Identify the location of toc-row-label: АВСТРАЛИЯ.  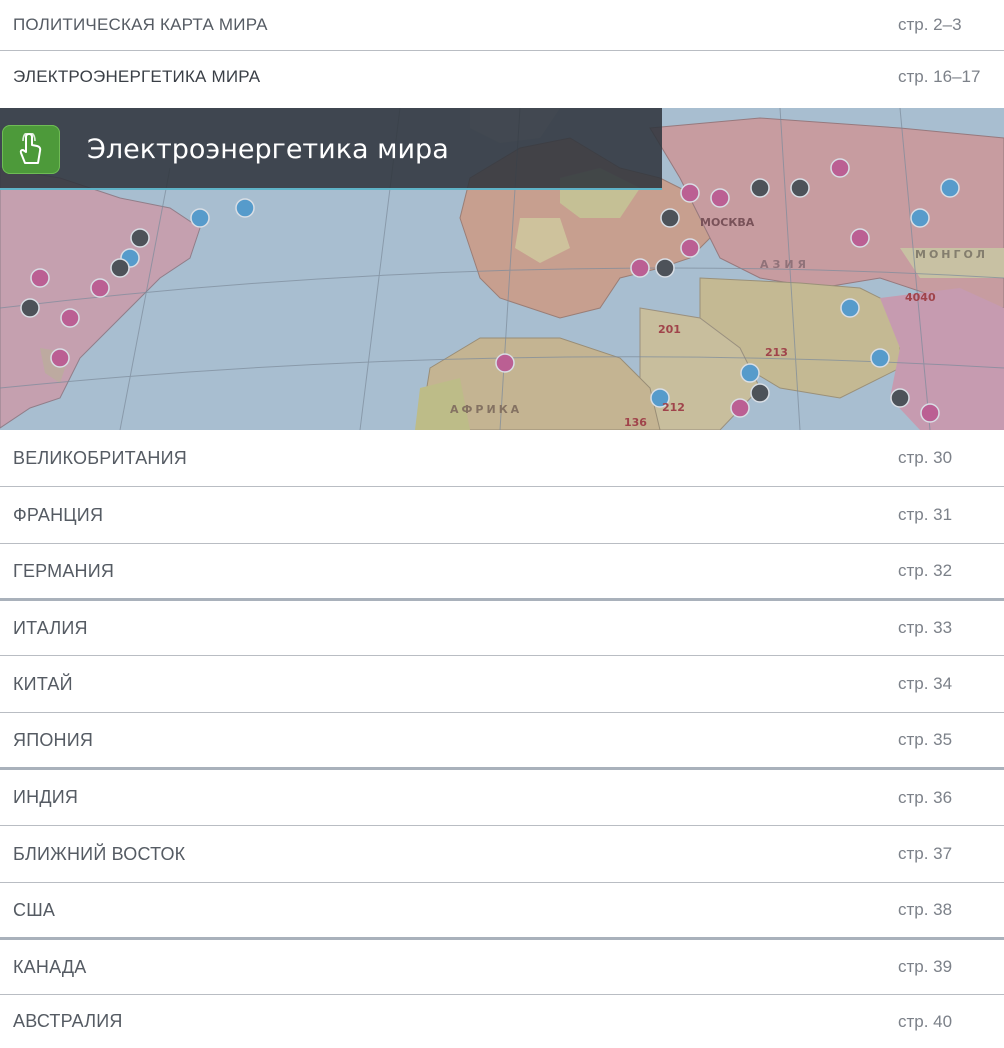
(68, 1021).